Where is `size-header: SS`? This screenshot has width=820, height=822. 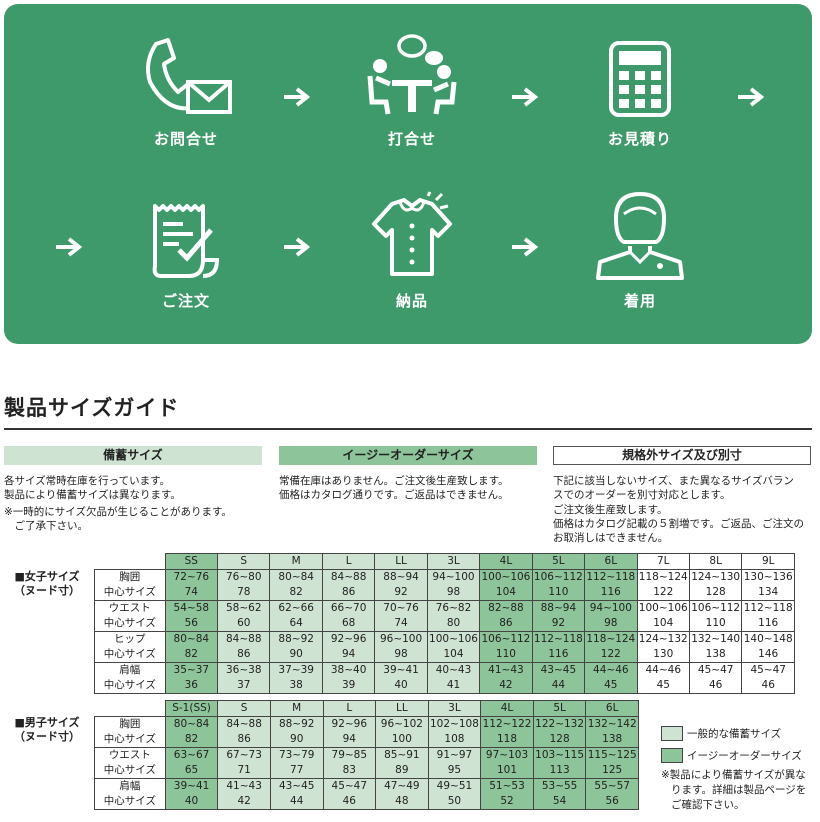 size-header: SS is located at coordinates (191, 561).